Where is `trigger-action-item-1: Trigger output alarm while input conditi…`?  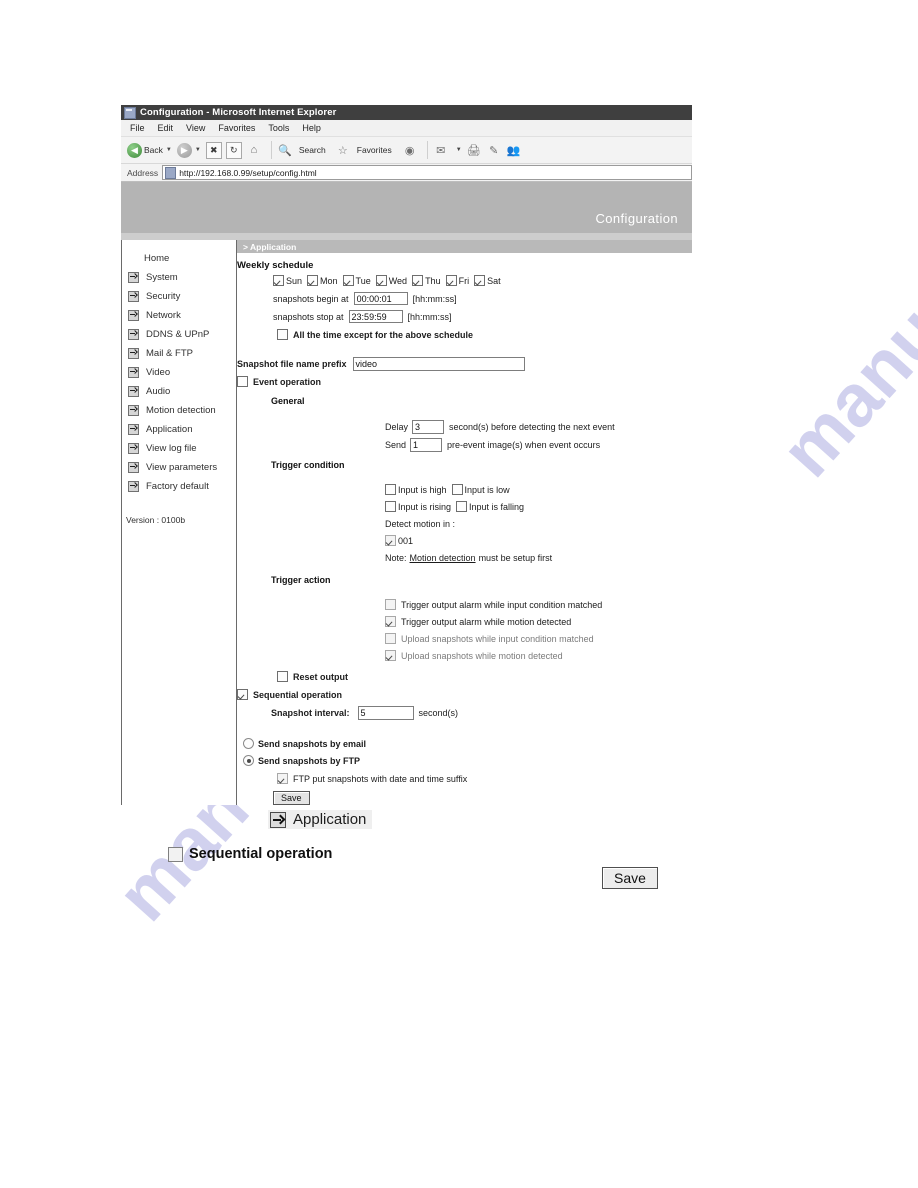 trigger-action-item-1: Trigger output alarm while input conditi… is located at coordinates (464, 604).